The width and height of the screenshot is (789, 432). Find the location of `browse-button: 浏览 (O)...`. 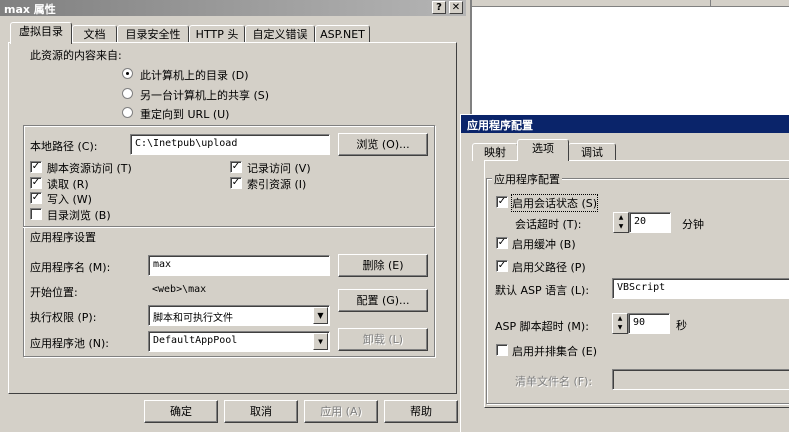

browse-button: 浏览 (O)... is located at coordinates (383, 144).